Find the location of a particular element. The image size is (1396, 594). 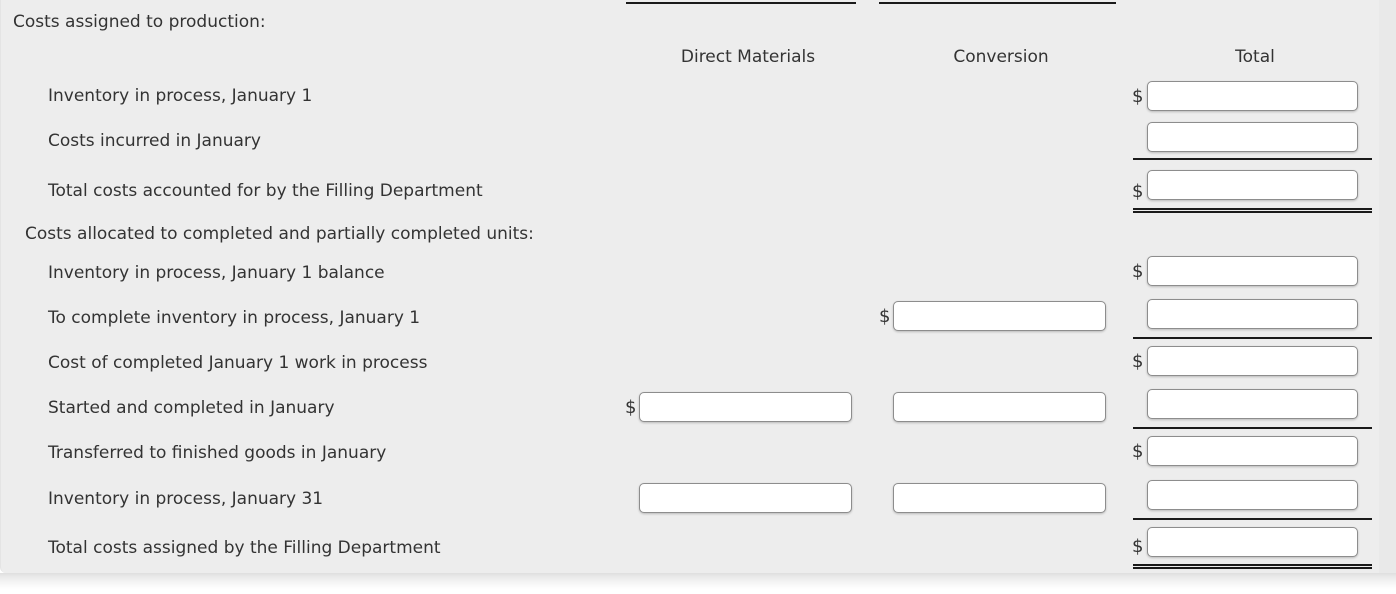

top-rule-direct-materials is located at coordinates (741, 3).